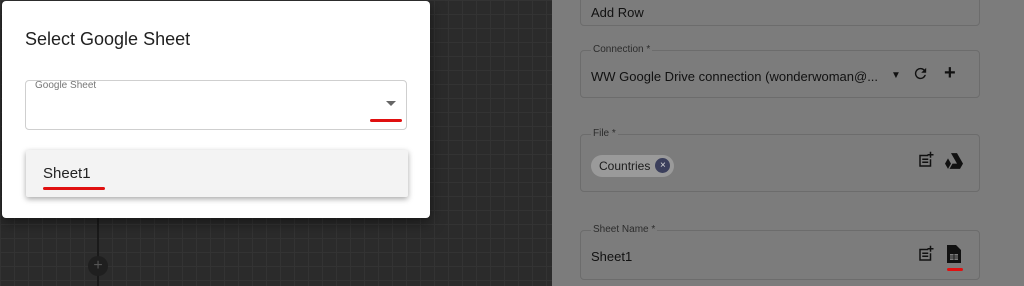 The image size is (1024, 286). What do you see at coordinates (920, 75) in the screenshot?
I see `refresh-icon` at bounding box center [920, 75].